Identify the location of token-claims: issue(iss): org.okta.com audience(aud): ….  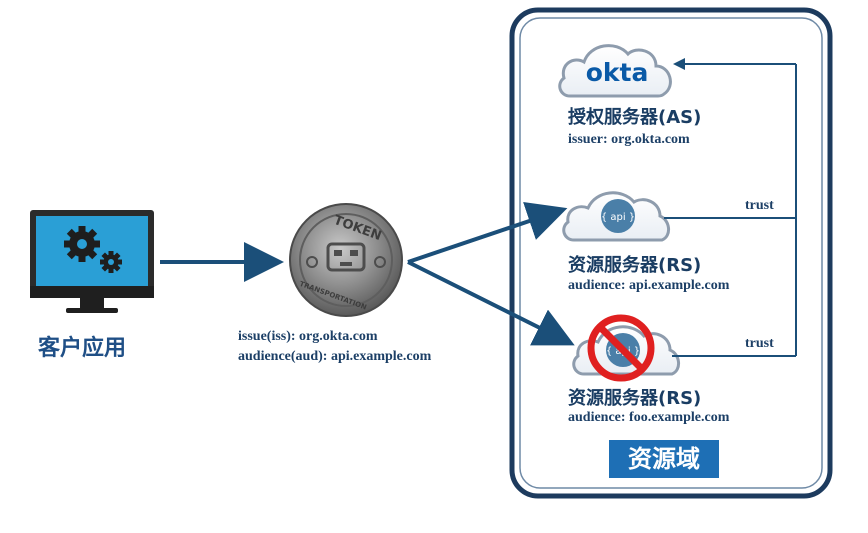
(334, 347).